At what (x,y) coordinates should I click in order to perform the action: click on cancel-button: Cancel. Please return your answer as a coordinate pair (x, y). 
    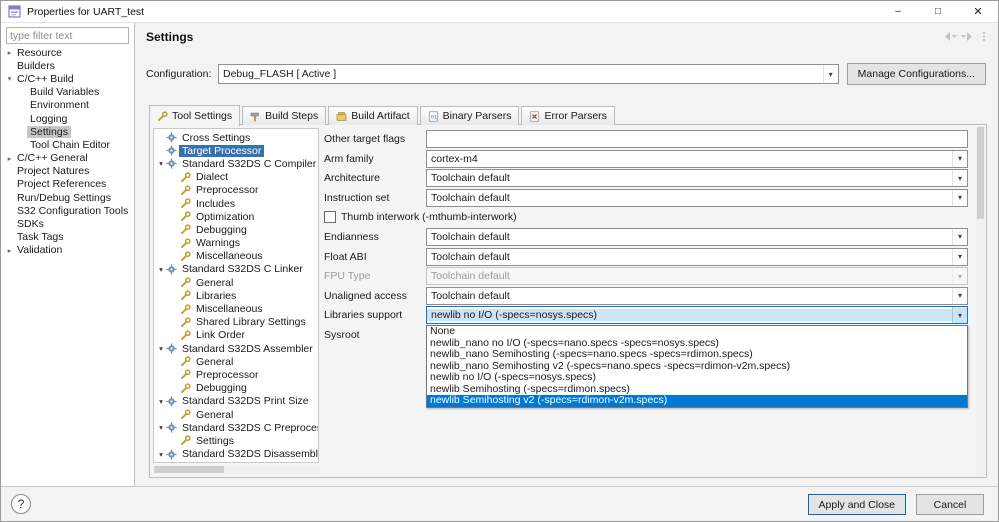
    Looking at the image, I should click on (950, 504).